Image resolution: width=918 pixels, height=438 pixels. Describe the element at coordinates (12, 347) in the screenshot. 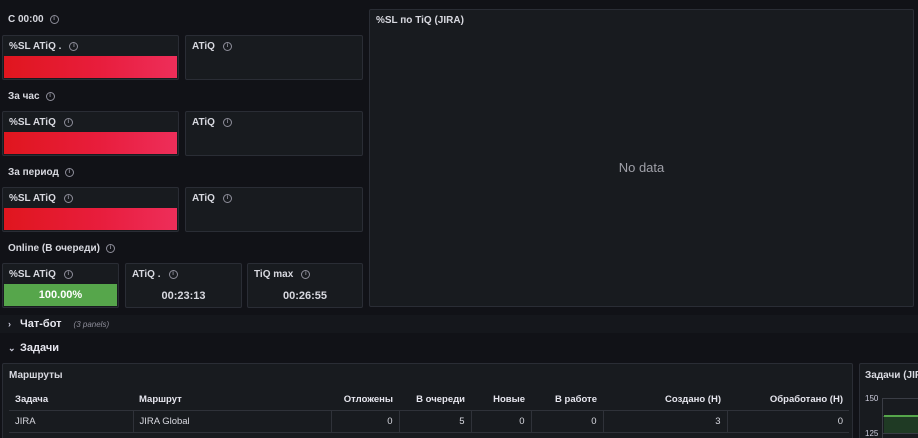

I see `chevron-down-icon: ⌄` at that location.